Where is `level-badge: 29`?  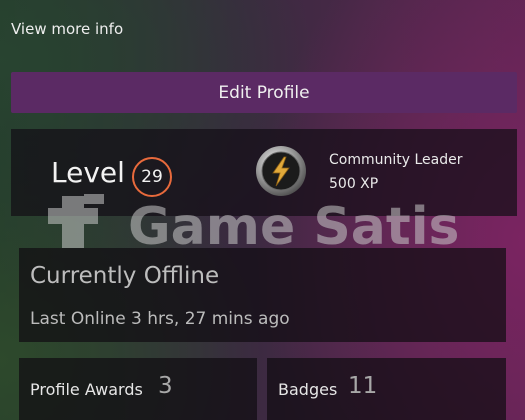 level-badge: 29 is located at coordinates (152, 177).